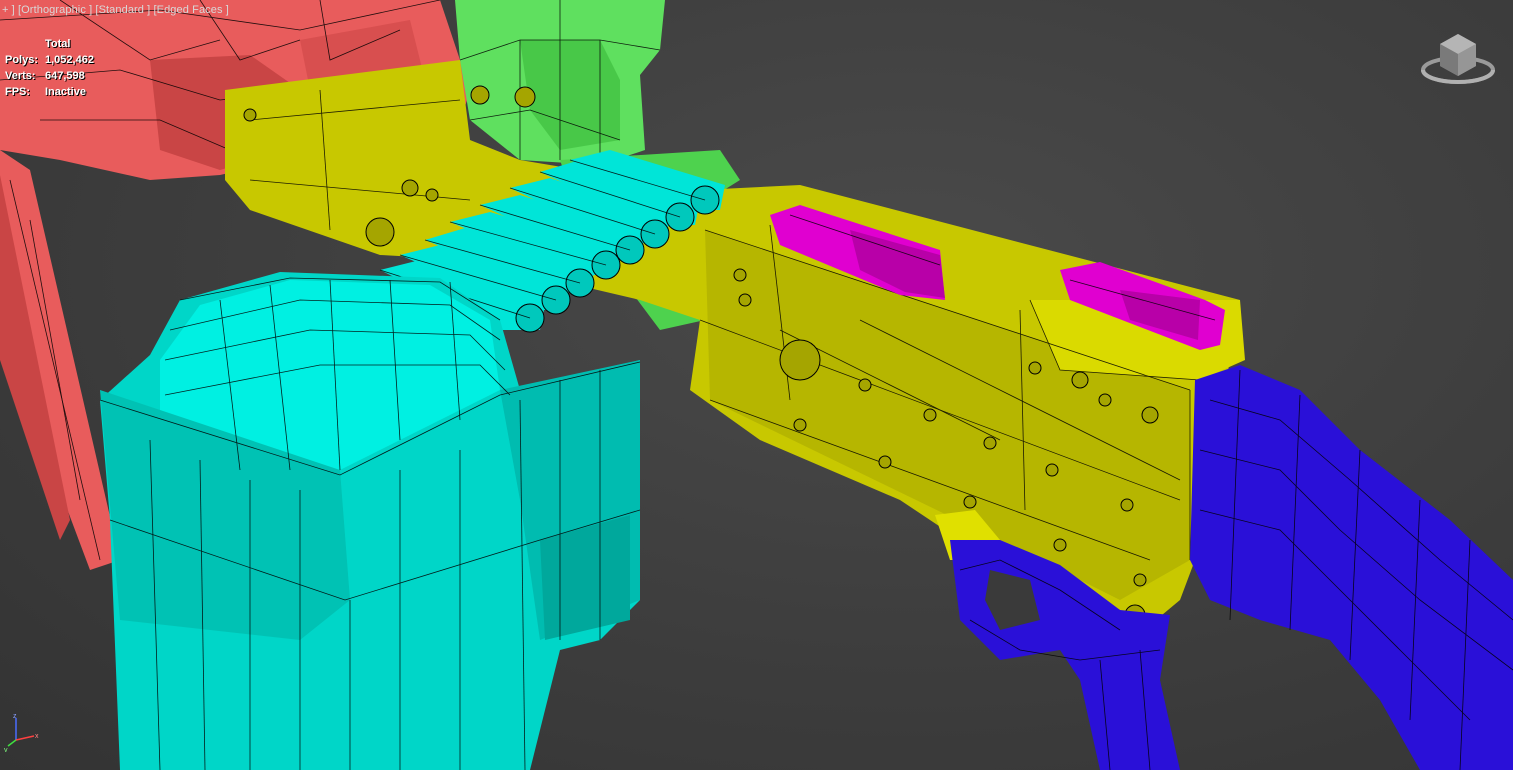 The width and height of the screenshot is (1513, 770). Describe the element at coordinates (122, 10) in the screenshot. I see `viewport-shading-standard: [Standard ]` at that location.